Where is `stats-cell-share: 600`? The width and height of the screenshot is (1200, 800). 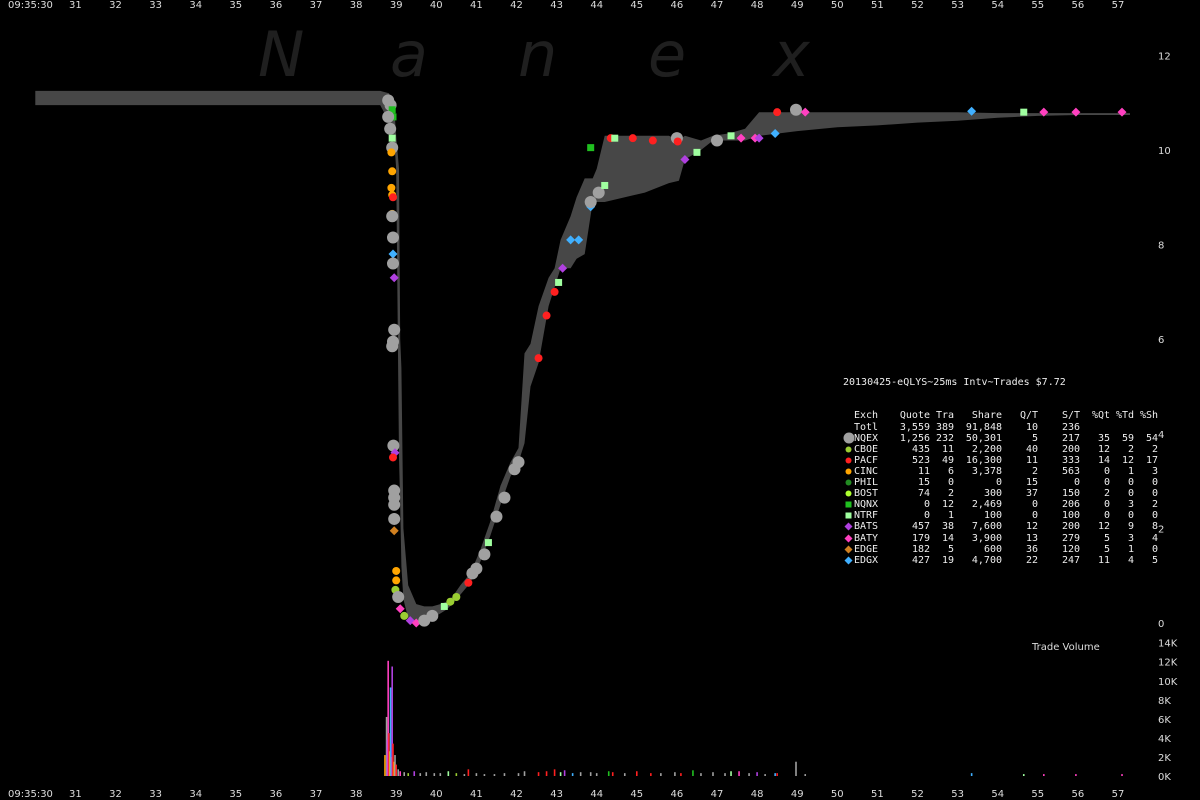
stats-cell-share: 600 is located at coordinates (992, 549).